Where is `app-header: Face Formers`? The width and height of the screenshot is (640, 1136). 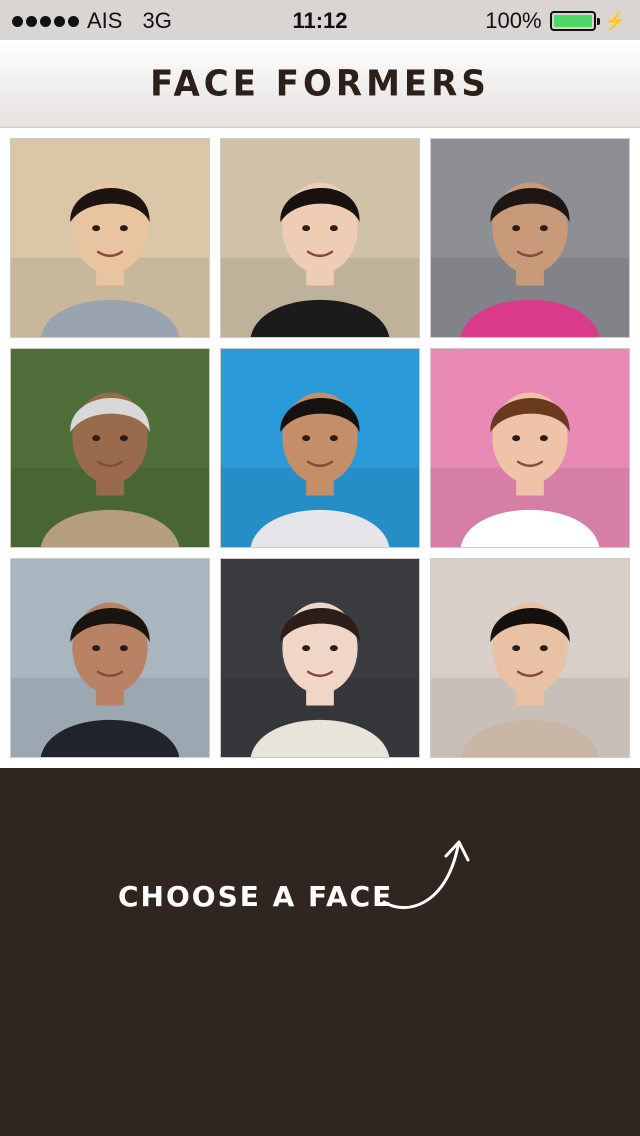 app-header: Face Formers is located at coordinates (320, 84).